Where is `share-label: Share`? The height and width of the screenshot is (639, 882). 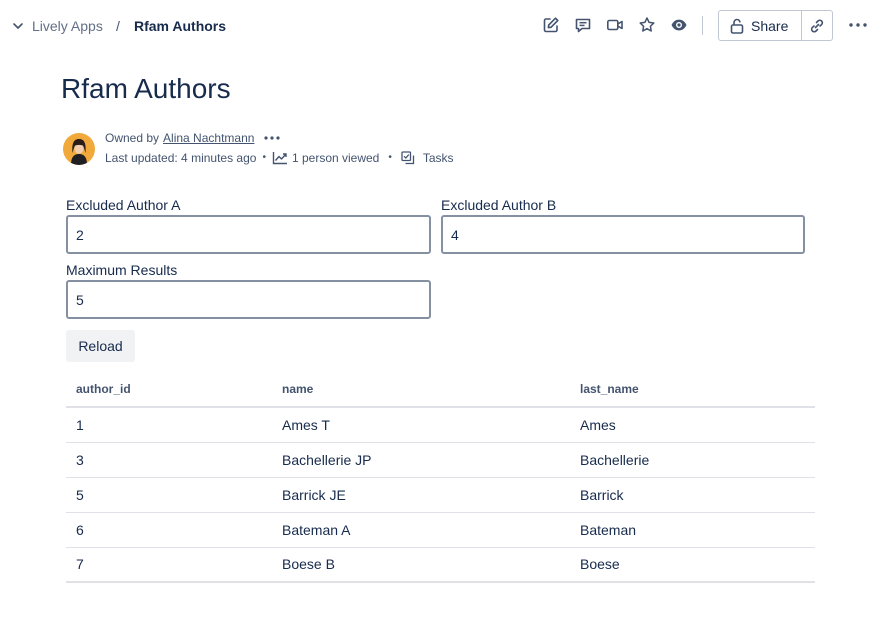 share-label: Share is located at coordinates (770, 25).